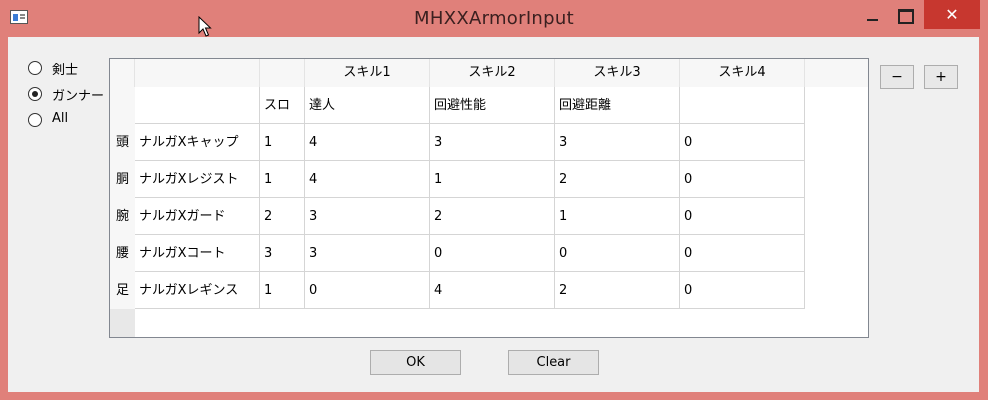 This screenshot has width=988, height=400. Describe the element at coordinates (197, 216) in the screenshot. I see `armor-name-cell: ナルガXガード` at that location.